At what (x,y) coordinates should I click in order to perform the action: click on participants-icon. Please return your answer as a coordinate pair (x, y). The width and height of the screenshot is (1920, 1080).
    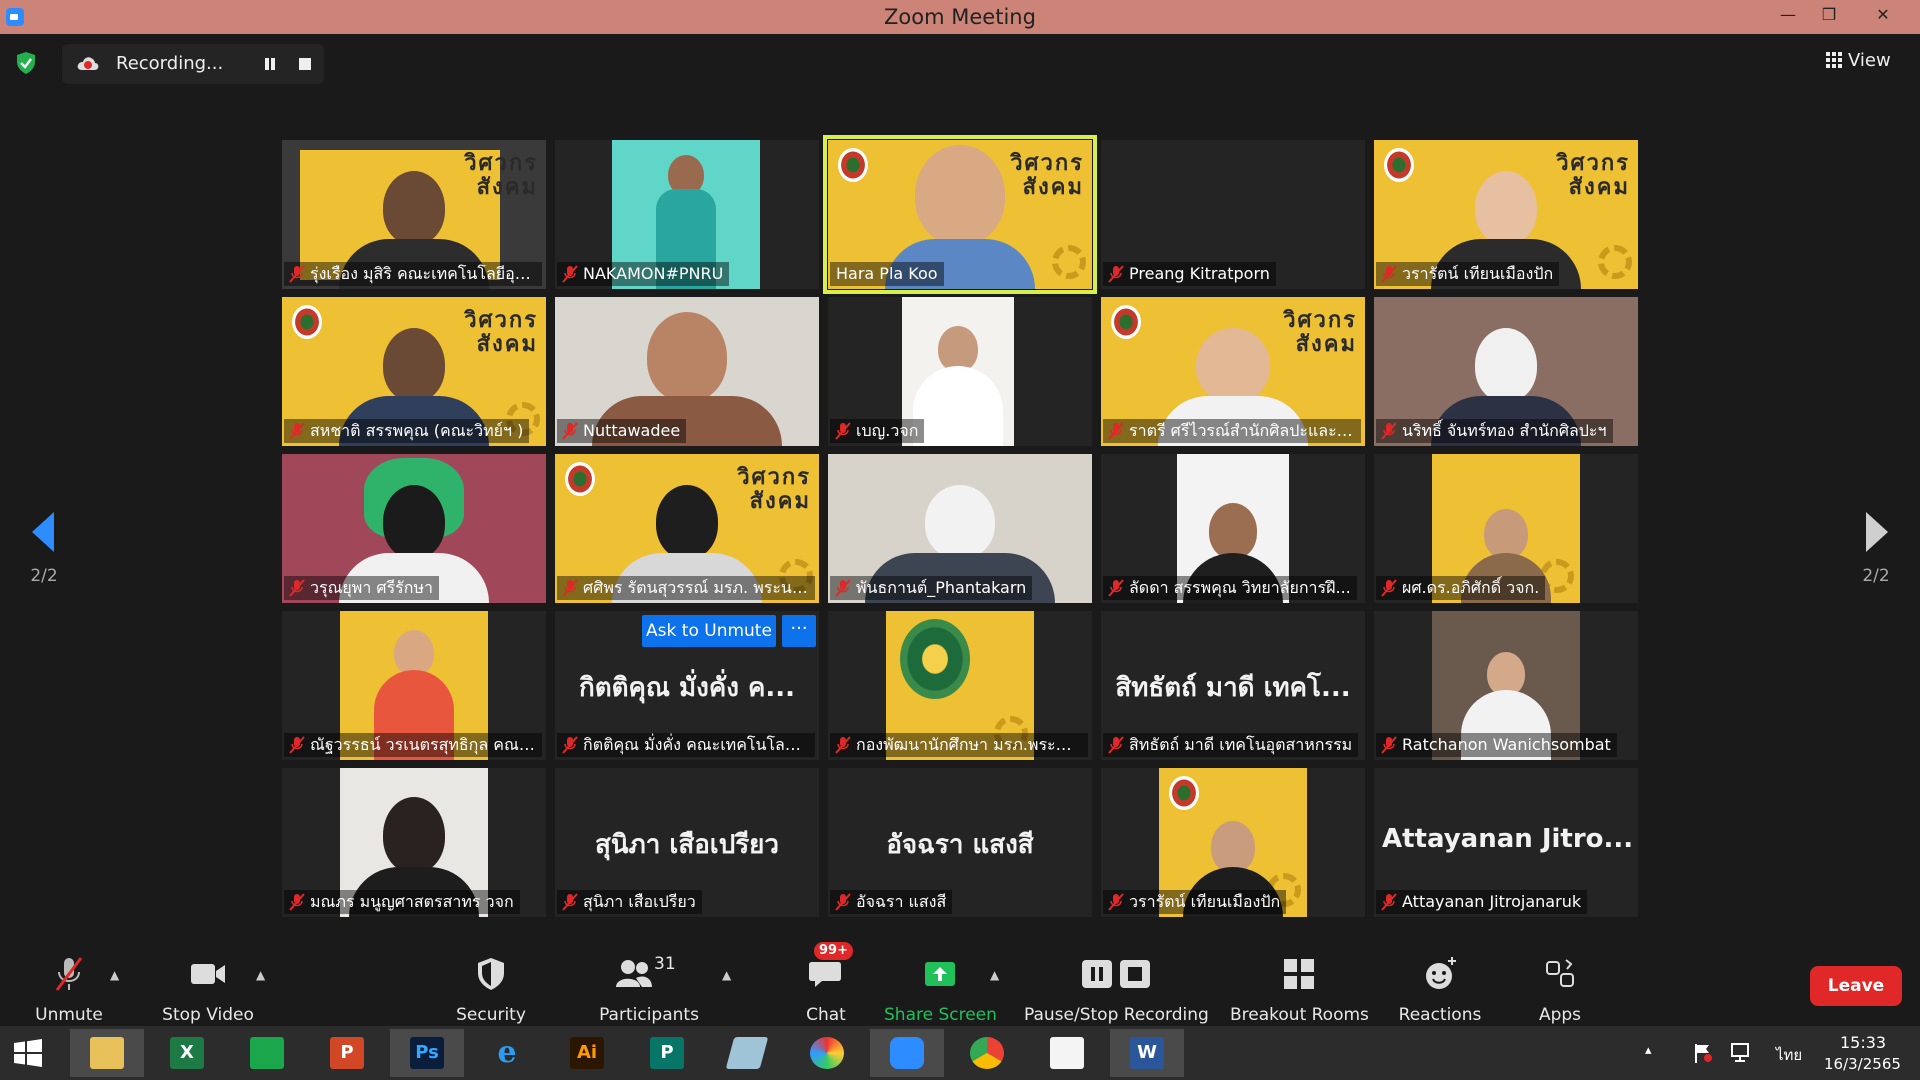
    Looking at the image, I should click on (634, 973).